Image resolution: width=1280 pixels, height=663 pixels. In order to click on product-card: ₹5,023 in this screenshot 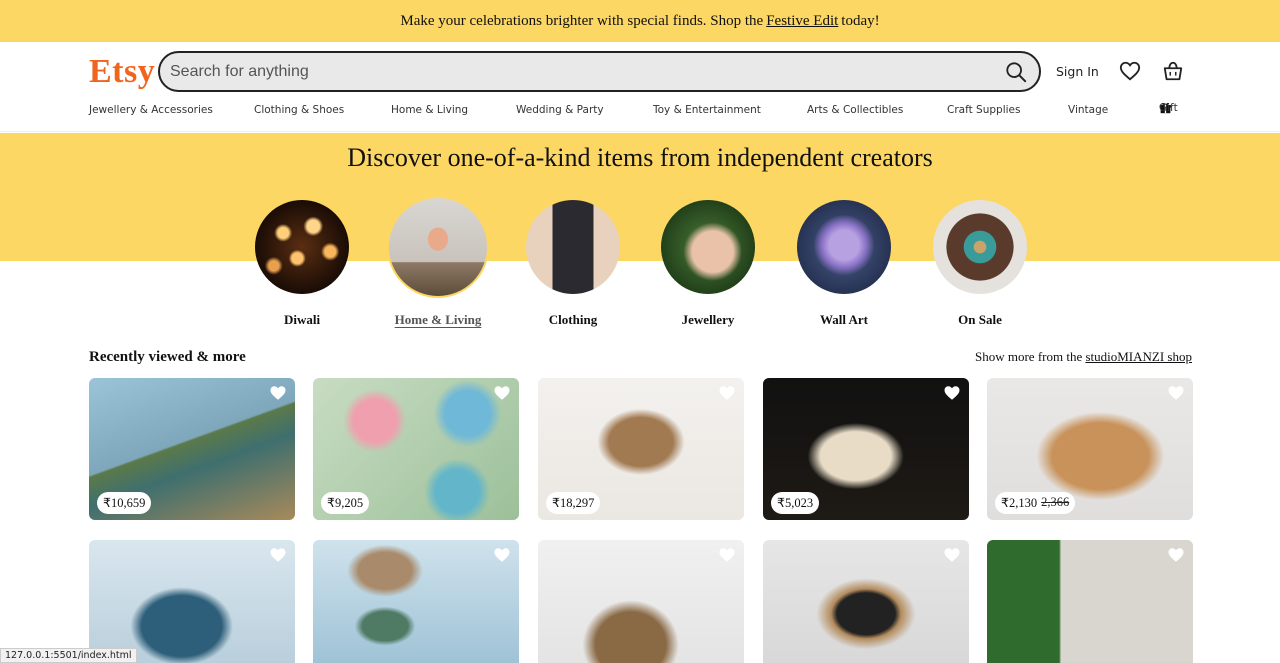, I will do `click(866, 449)`.